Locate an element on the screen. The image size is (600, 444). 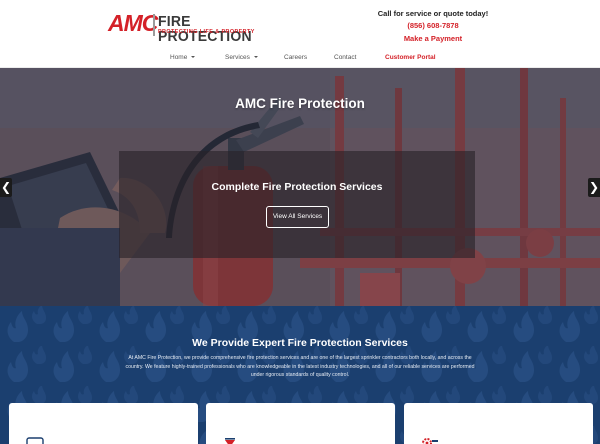
contact-phone-link: (856) 608-7878 is located at coordinates (433, 25).